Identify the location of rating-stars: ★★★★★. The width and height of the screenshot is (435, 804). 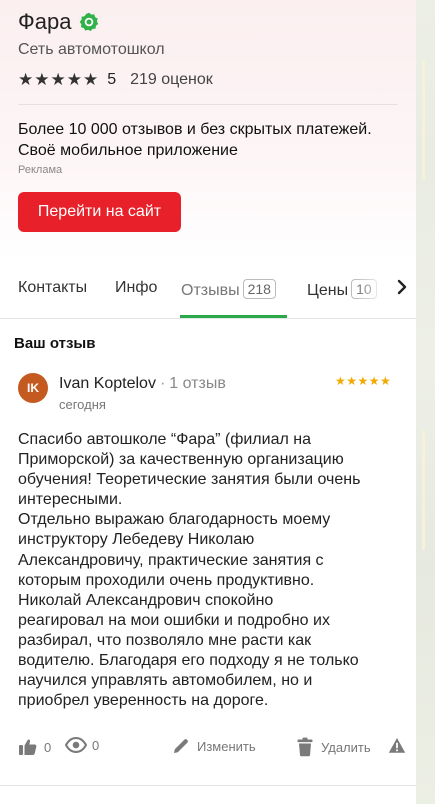
(59, 79).